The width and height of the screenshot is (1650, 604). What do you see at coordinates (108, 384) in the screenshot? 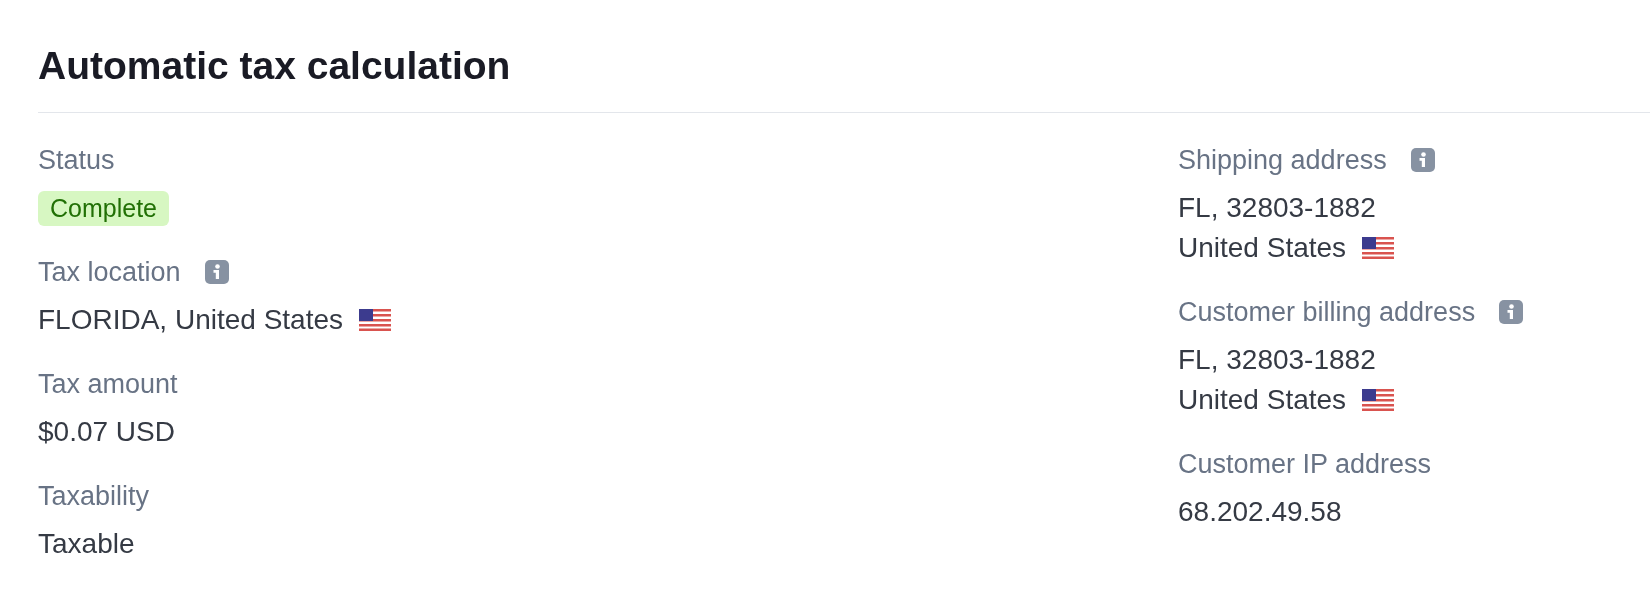
I see `field-label: Tax amount` at bounding box center [108, 384].